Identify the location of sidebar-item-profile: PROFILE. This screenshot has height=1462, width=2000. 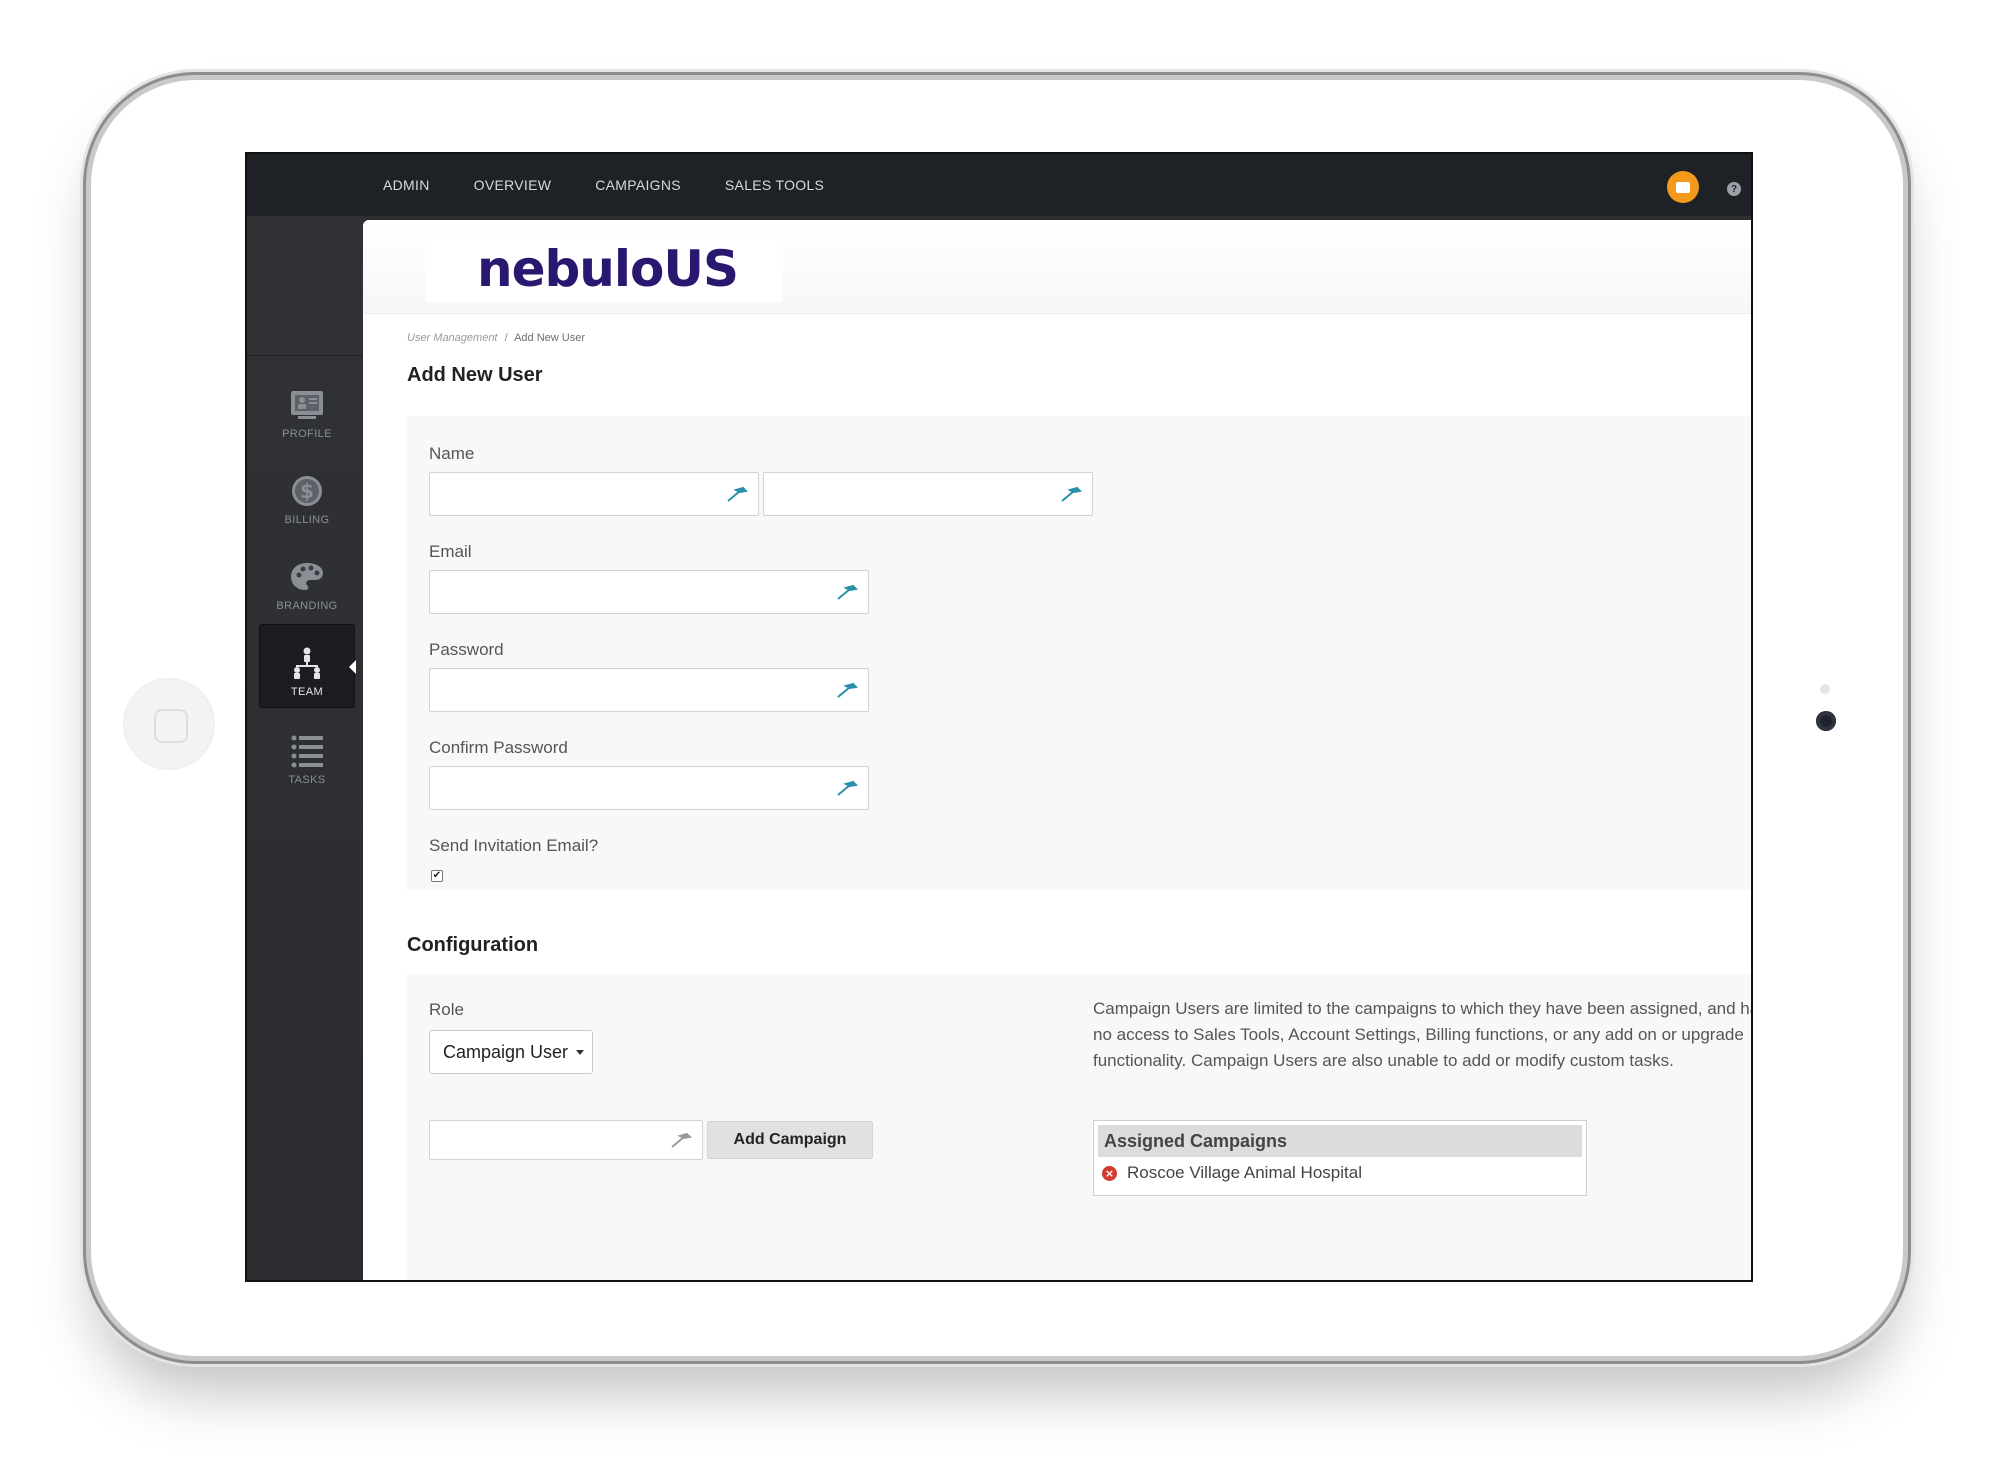
(307, 408).